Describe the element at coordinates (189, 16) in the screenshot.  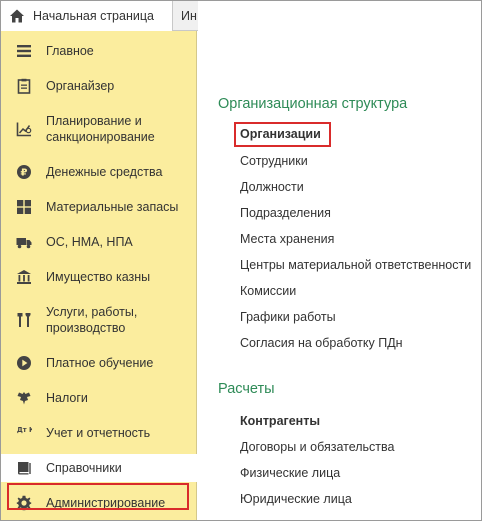
I see `tab-next-label: Ин` at that location.